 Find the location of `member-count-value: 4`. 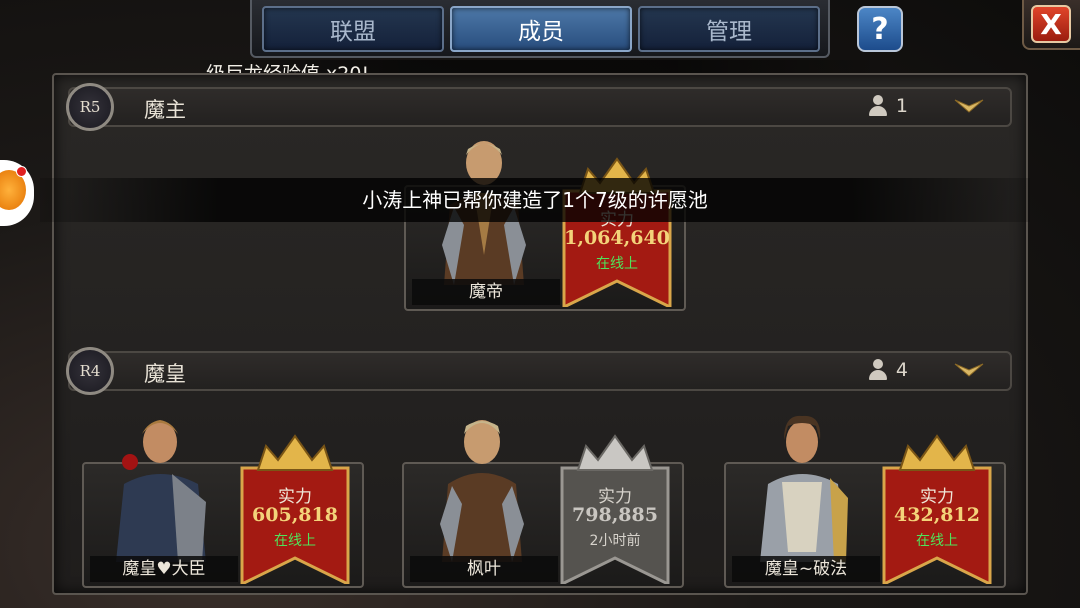

member-count-value: 4 is located at coordinates (901, 370).